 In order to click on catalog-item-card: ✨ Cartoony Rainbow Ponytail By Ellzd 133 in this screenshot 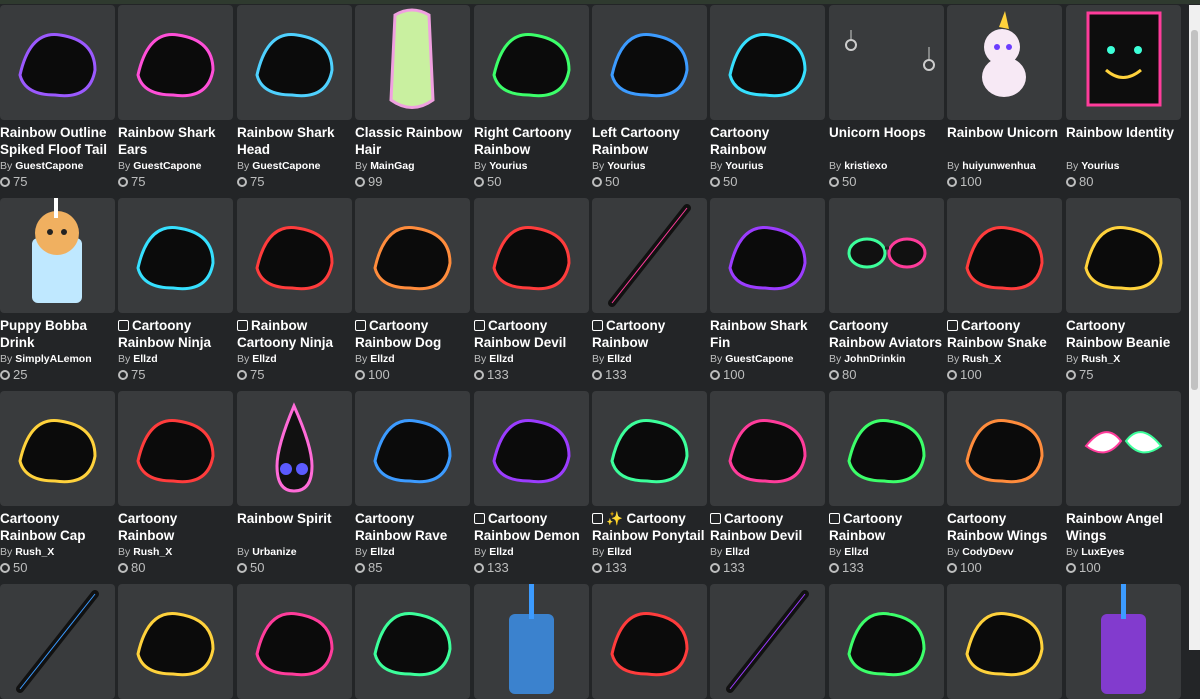, I will do `click(650, 483)`.